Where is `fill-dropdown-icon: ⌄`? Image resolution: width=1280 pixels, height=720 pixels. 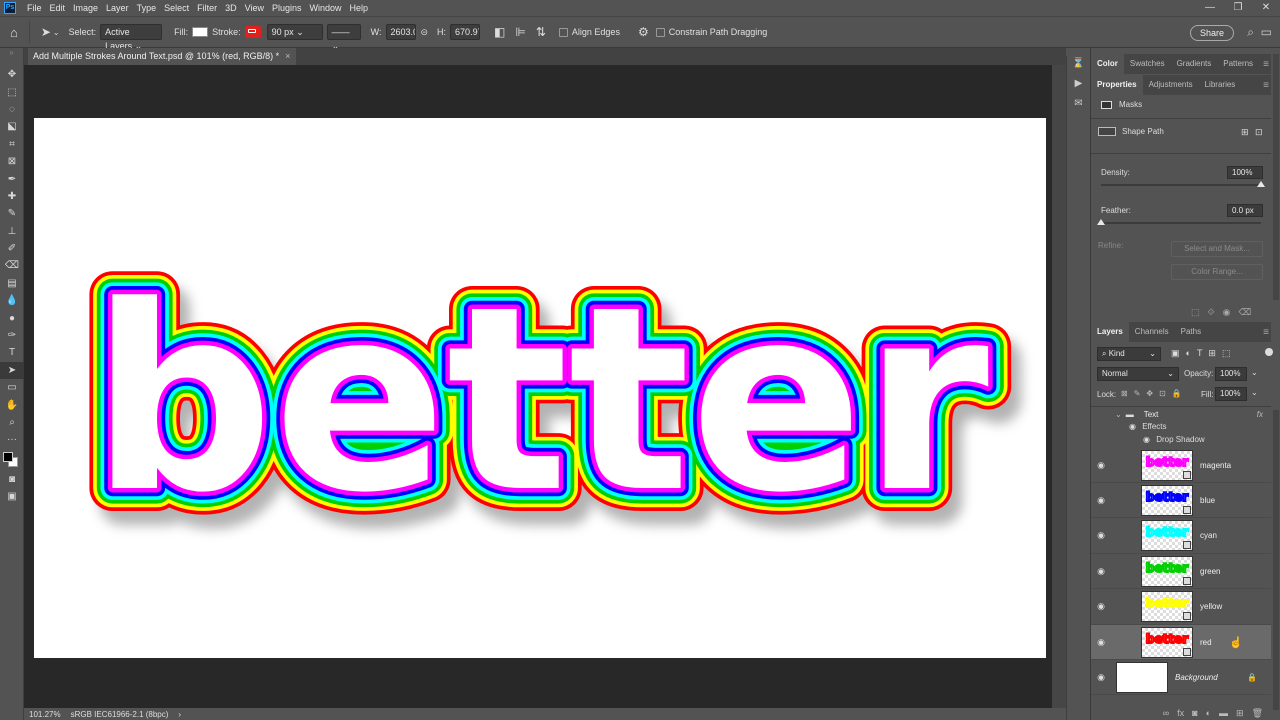 fill-dropdown-icon: ⌄ is located at coordinates (1254, 392).